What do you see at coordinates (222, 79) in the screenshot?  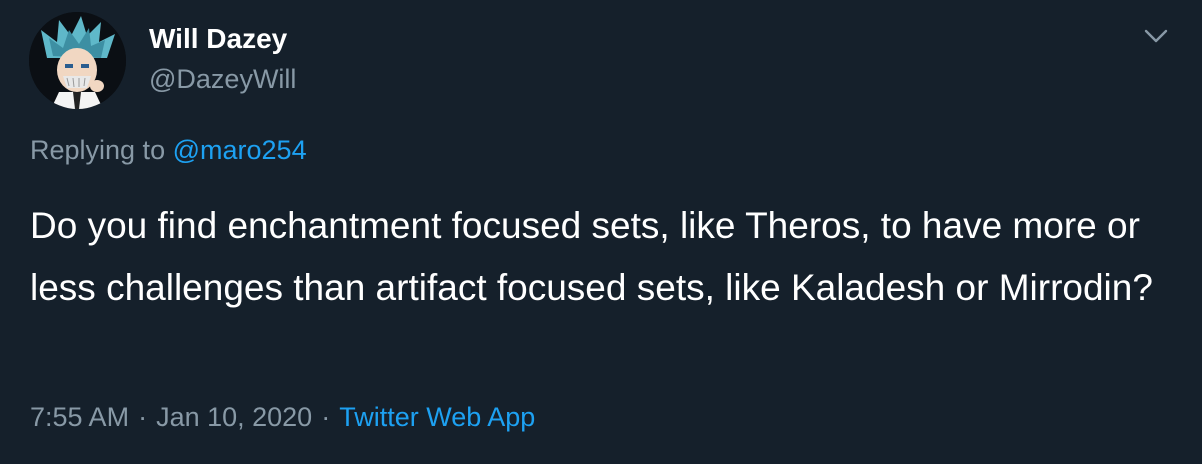 I see `author-handle: @DazeyWill` at bounding box center [222, 79].